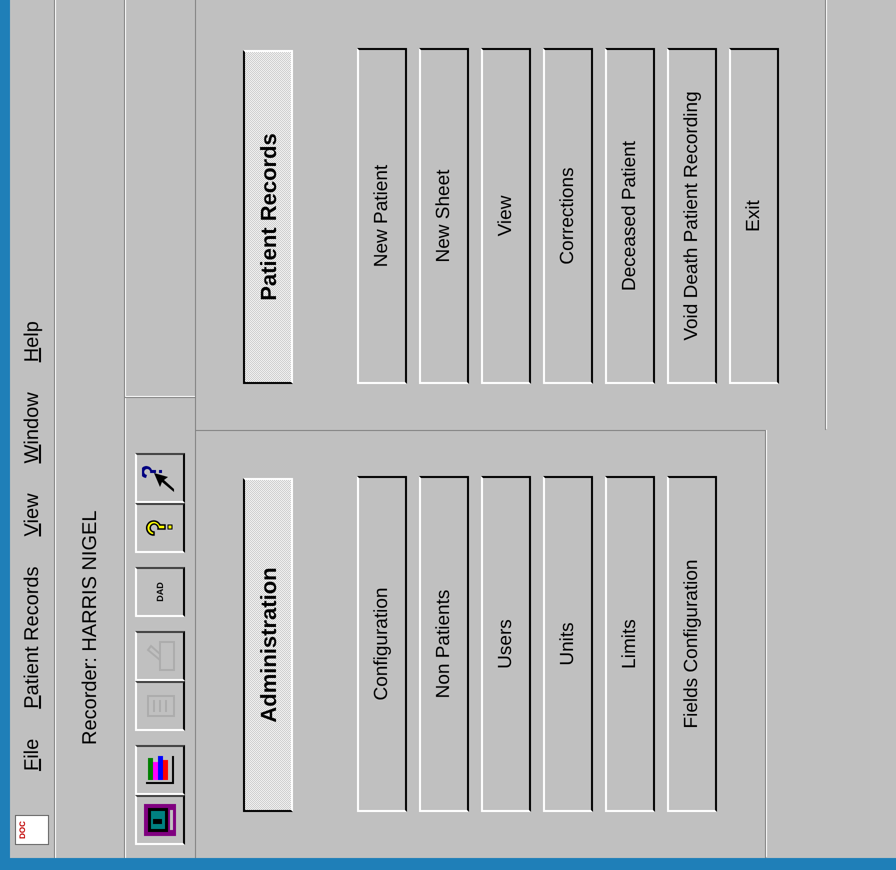 This screenshot has width=896, height=870. Describe the element at coordinates (32, 754) in the screenshot. I see `menu-item: File` at that location.